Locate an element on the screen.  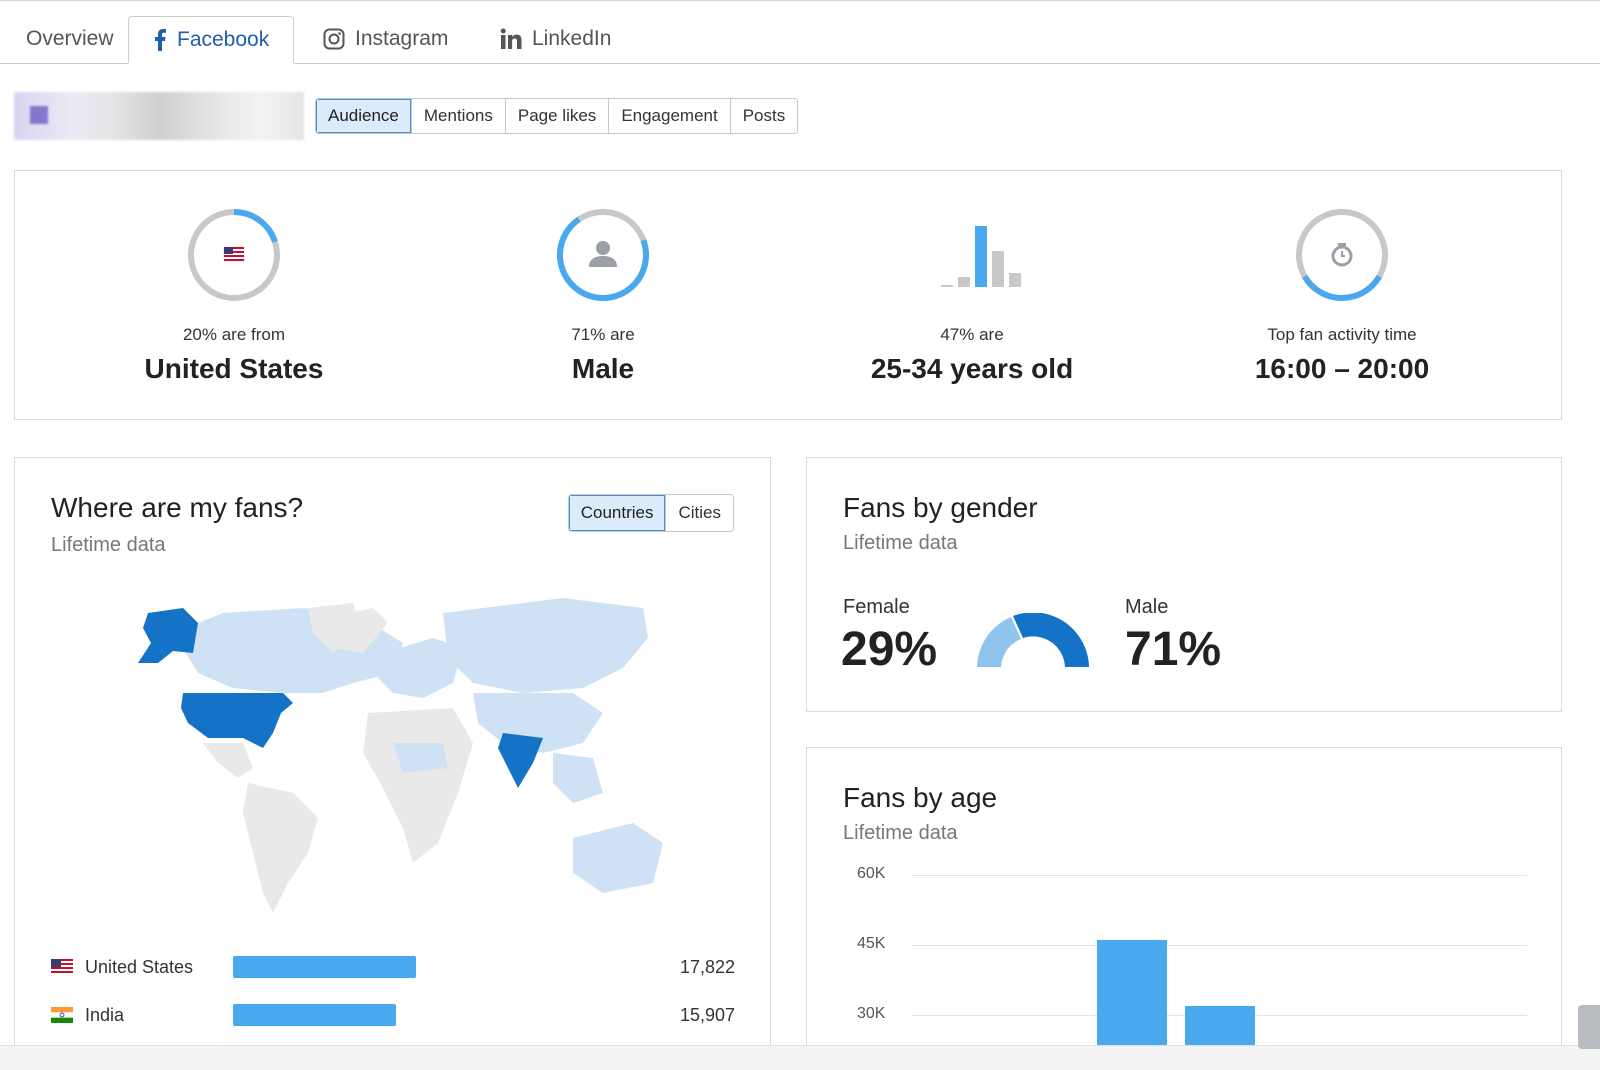
toggle-cities: Cities is located at coordinates (699, 513).